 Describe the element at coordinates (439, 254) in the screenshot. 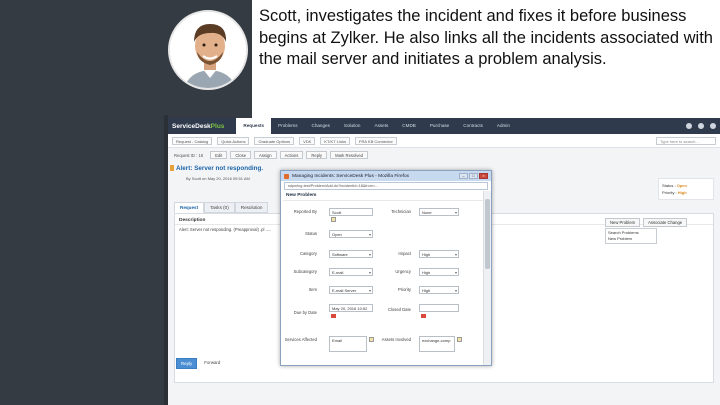

I see `impact-select: High` at that location.